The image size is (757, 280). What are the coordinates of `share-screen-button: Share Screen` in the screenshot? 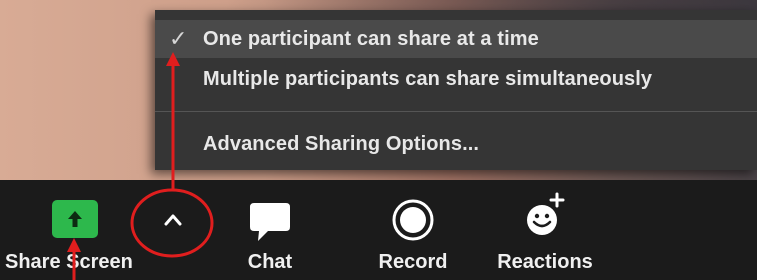 It's located at (75, 230).